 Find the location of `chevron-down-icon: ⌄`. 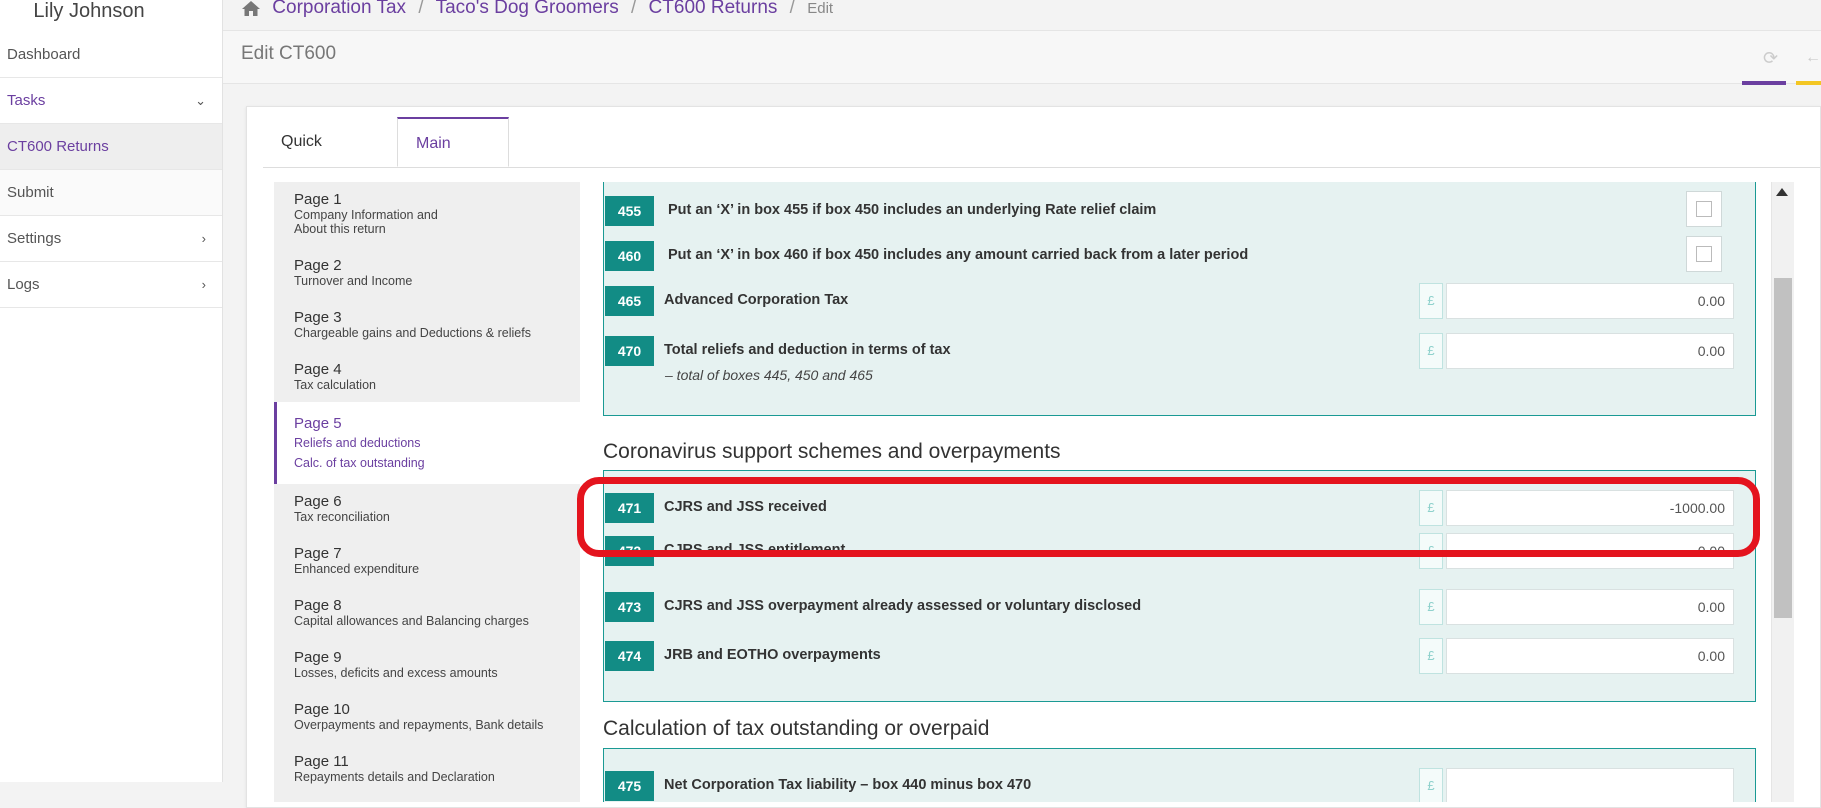

chevron-down-icon: ⌄ is located at coordinates (200, 100).